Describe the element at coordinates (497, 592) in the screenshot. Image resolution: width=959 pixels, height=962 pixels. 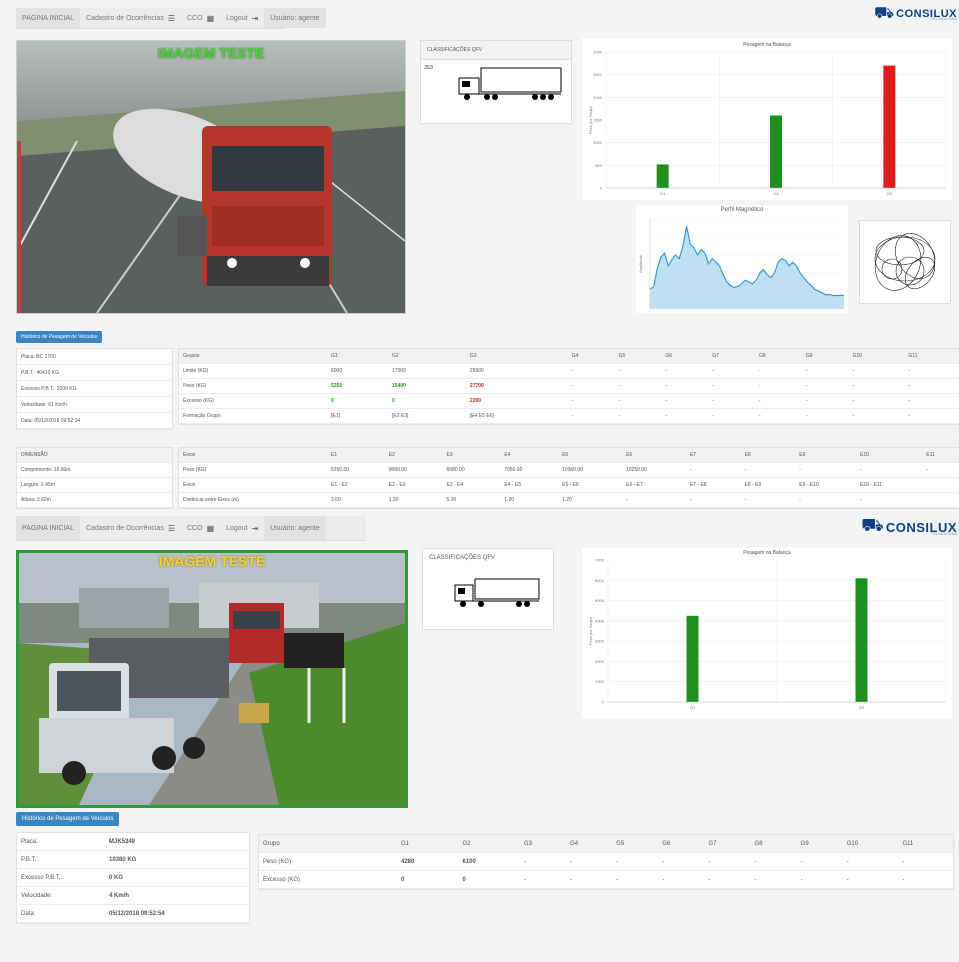
I see `truck-silhouette-icon` at that location.